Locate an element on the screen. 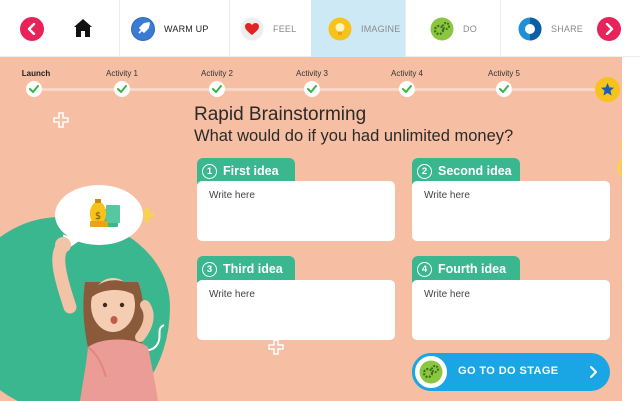 This screenshot has height=401, width=640. step-label-activity-4: Activity 4 is located at coordinates (407, 73).